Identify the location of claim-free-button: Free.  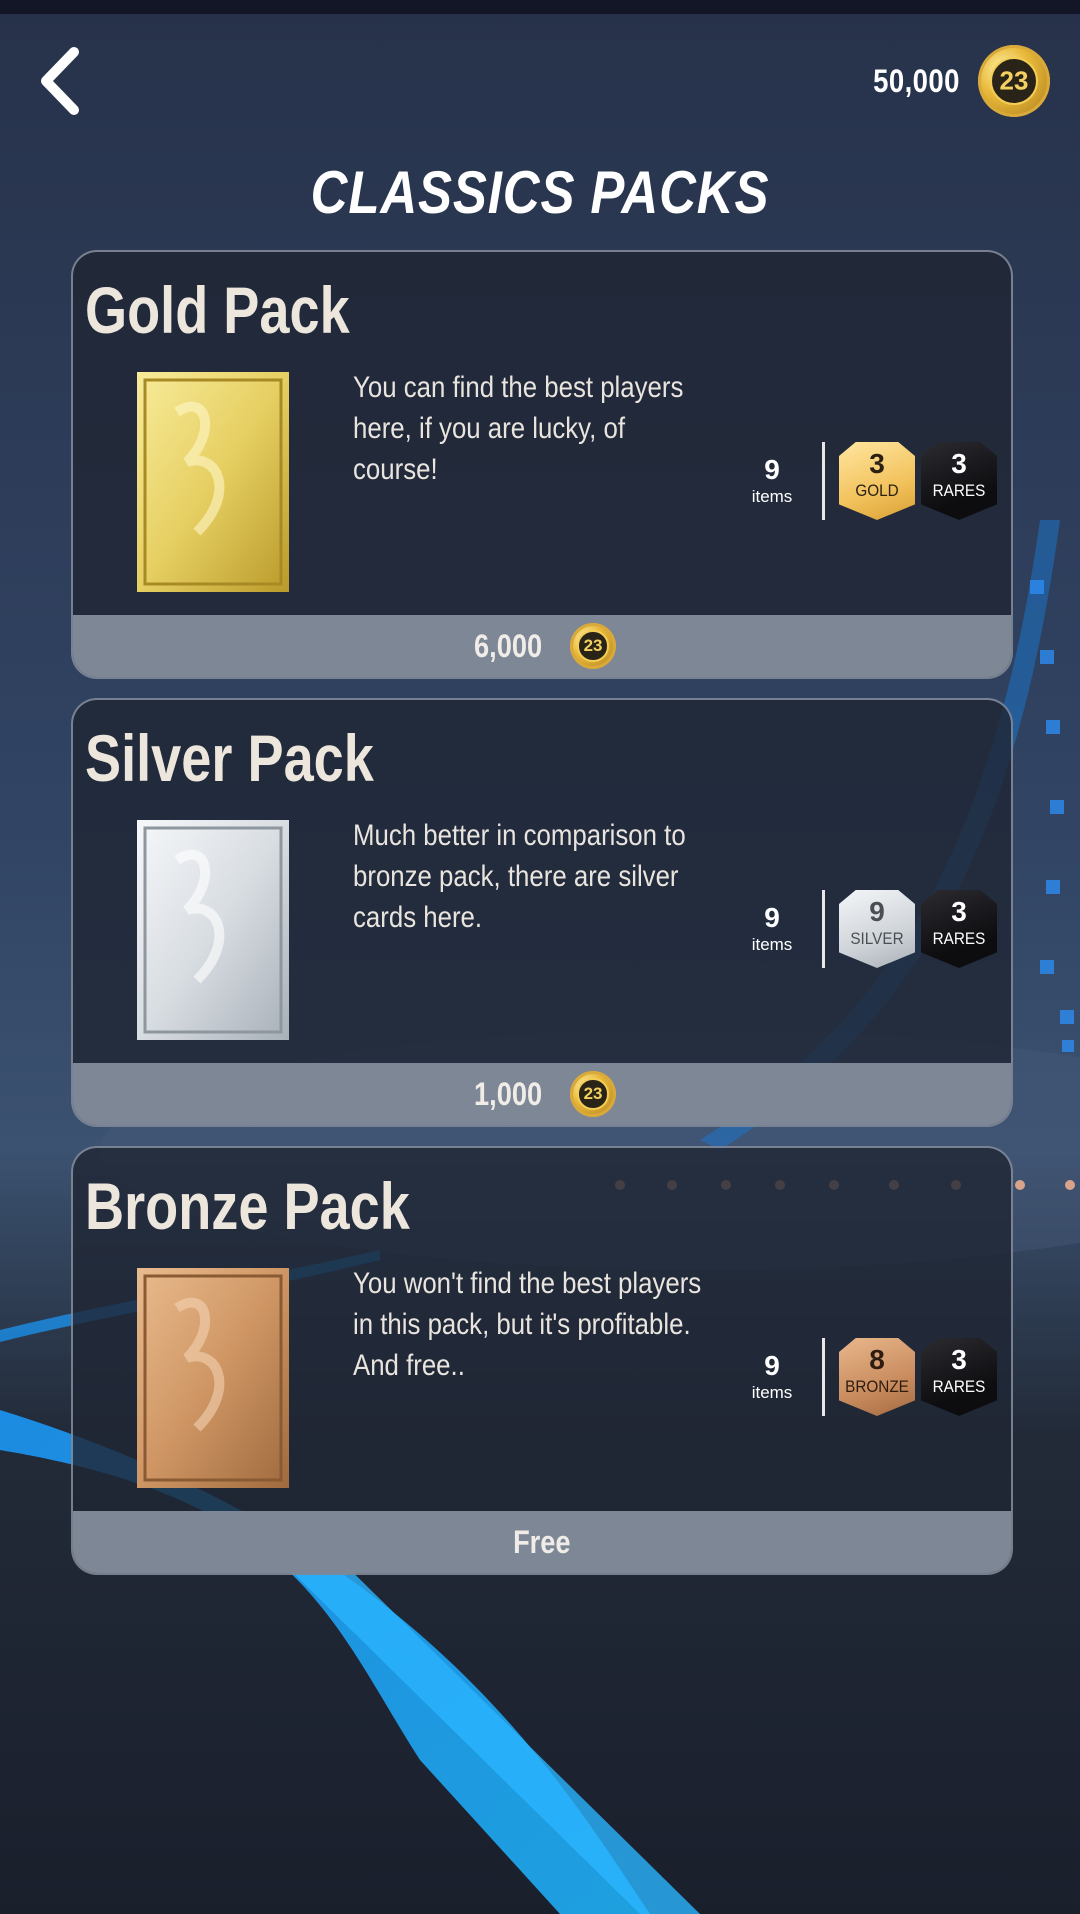
(542, 1542).